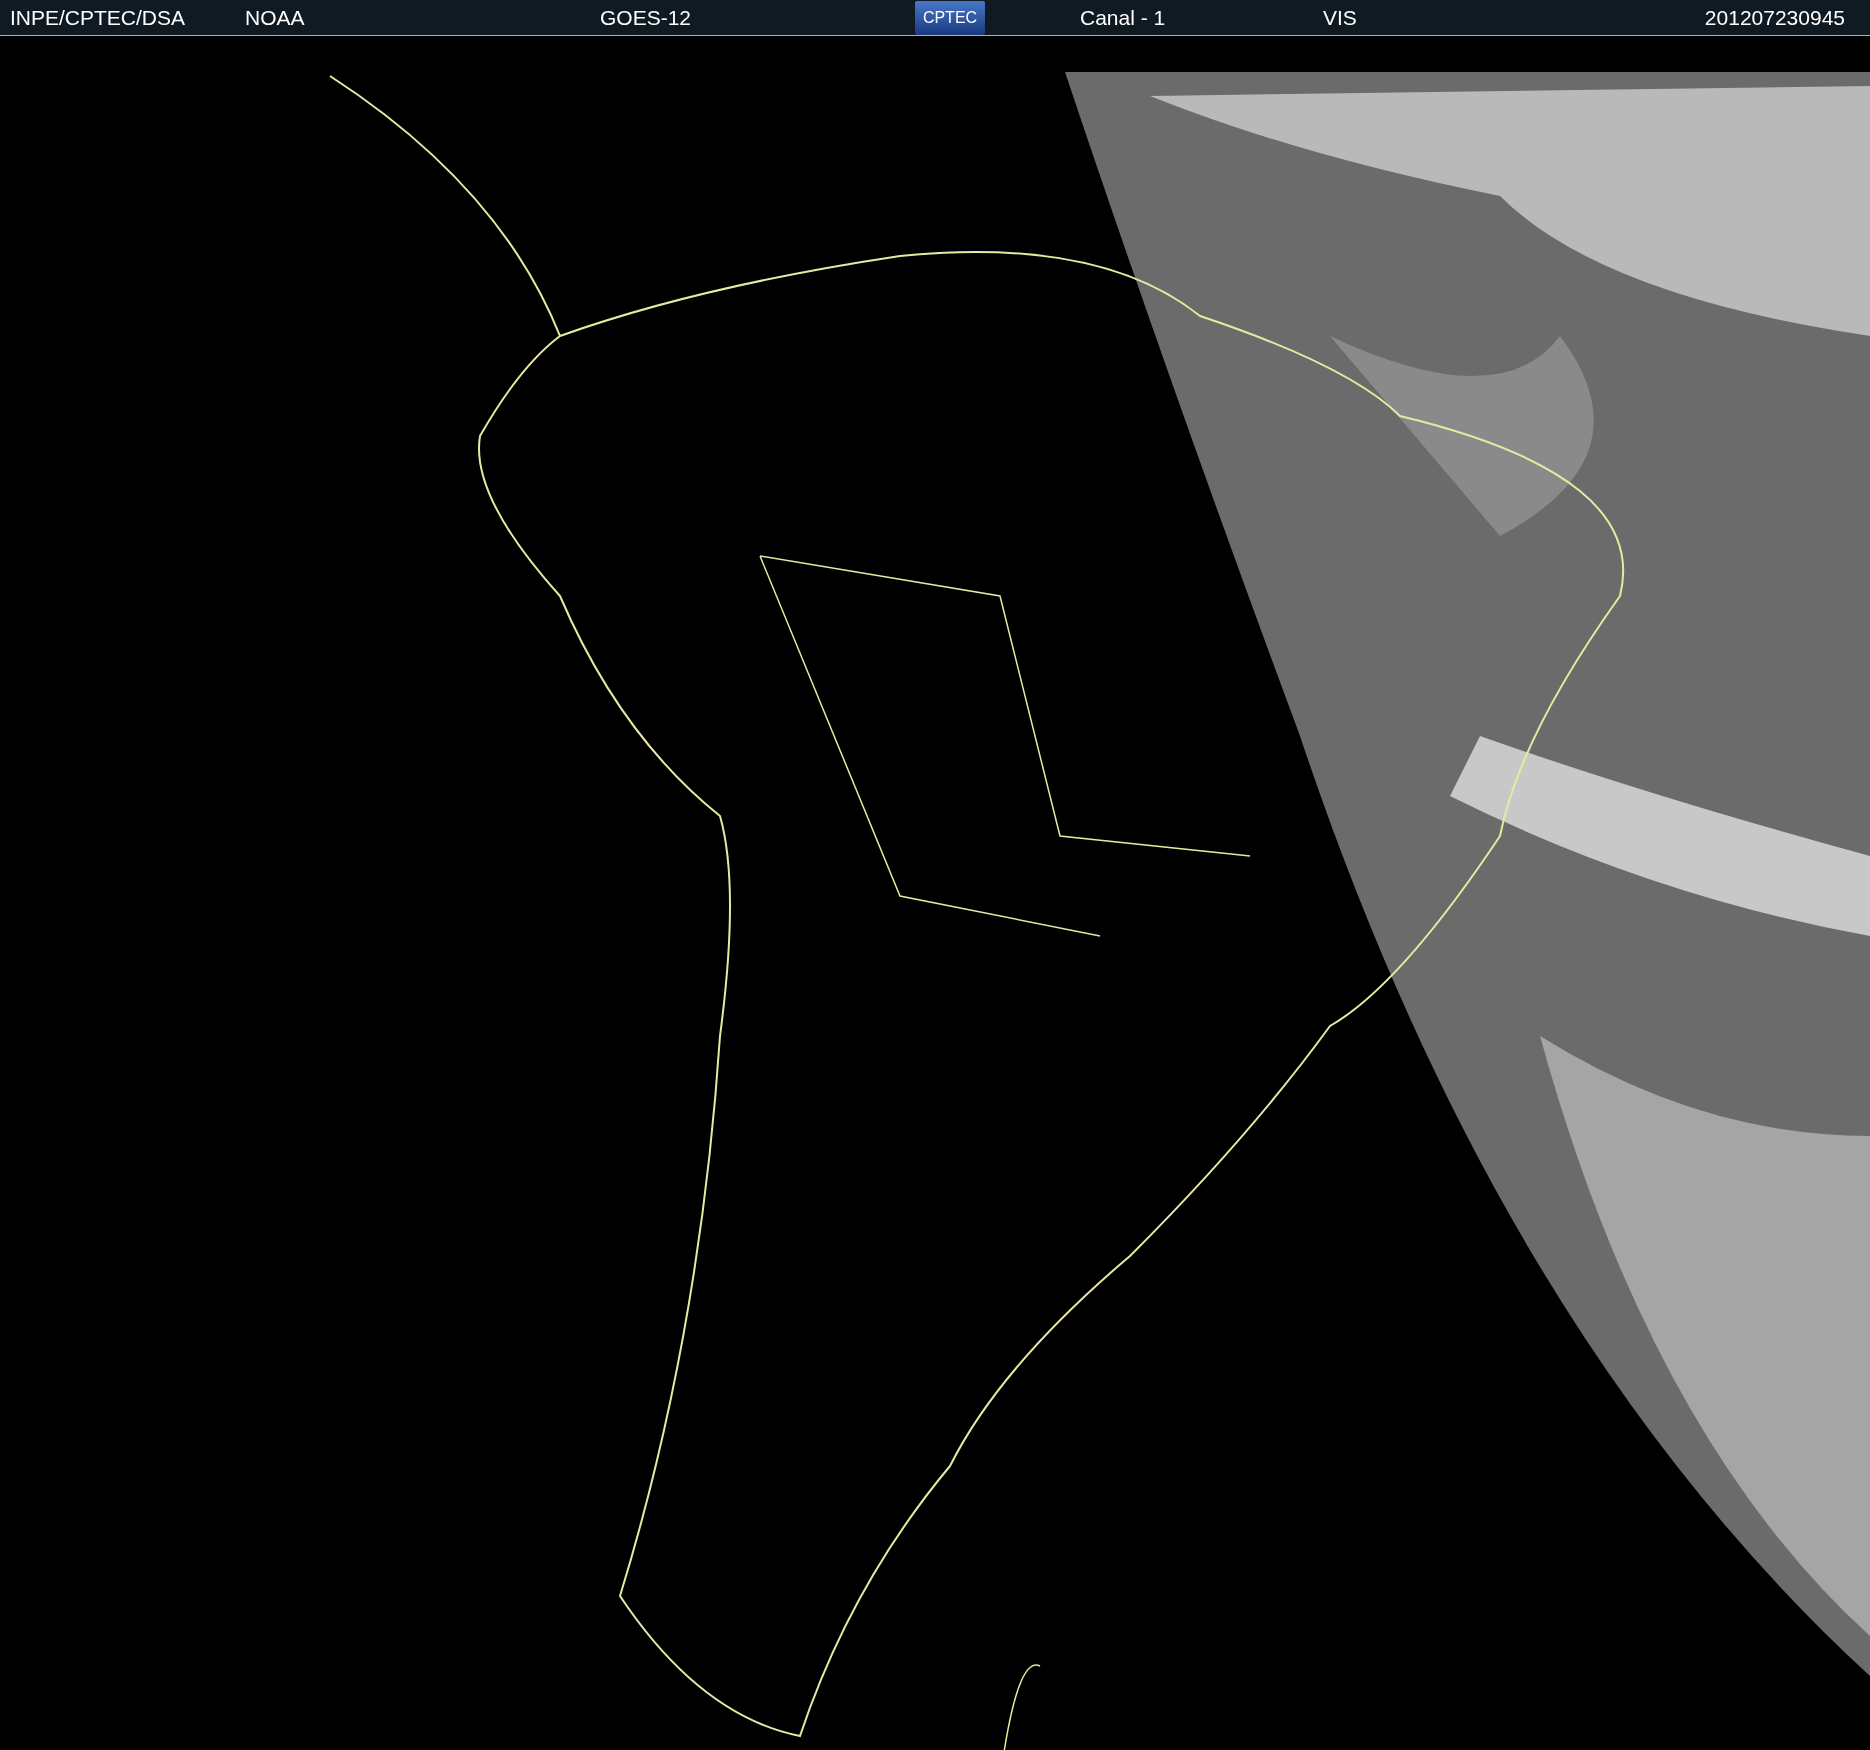 The width and height of the screenshot is (1870, 1750). Describe the element at coordinates (950, 17) in the screenshot. I see `logo: CPTEC` at that location.